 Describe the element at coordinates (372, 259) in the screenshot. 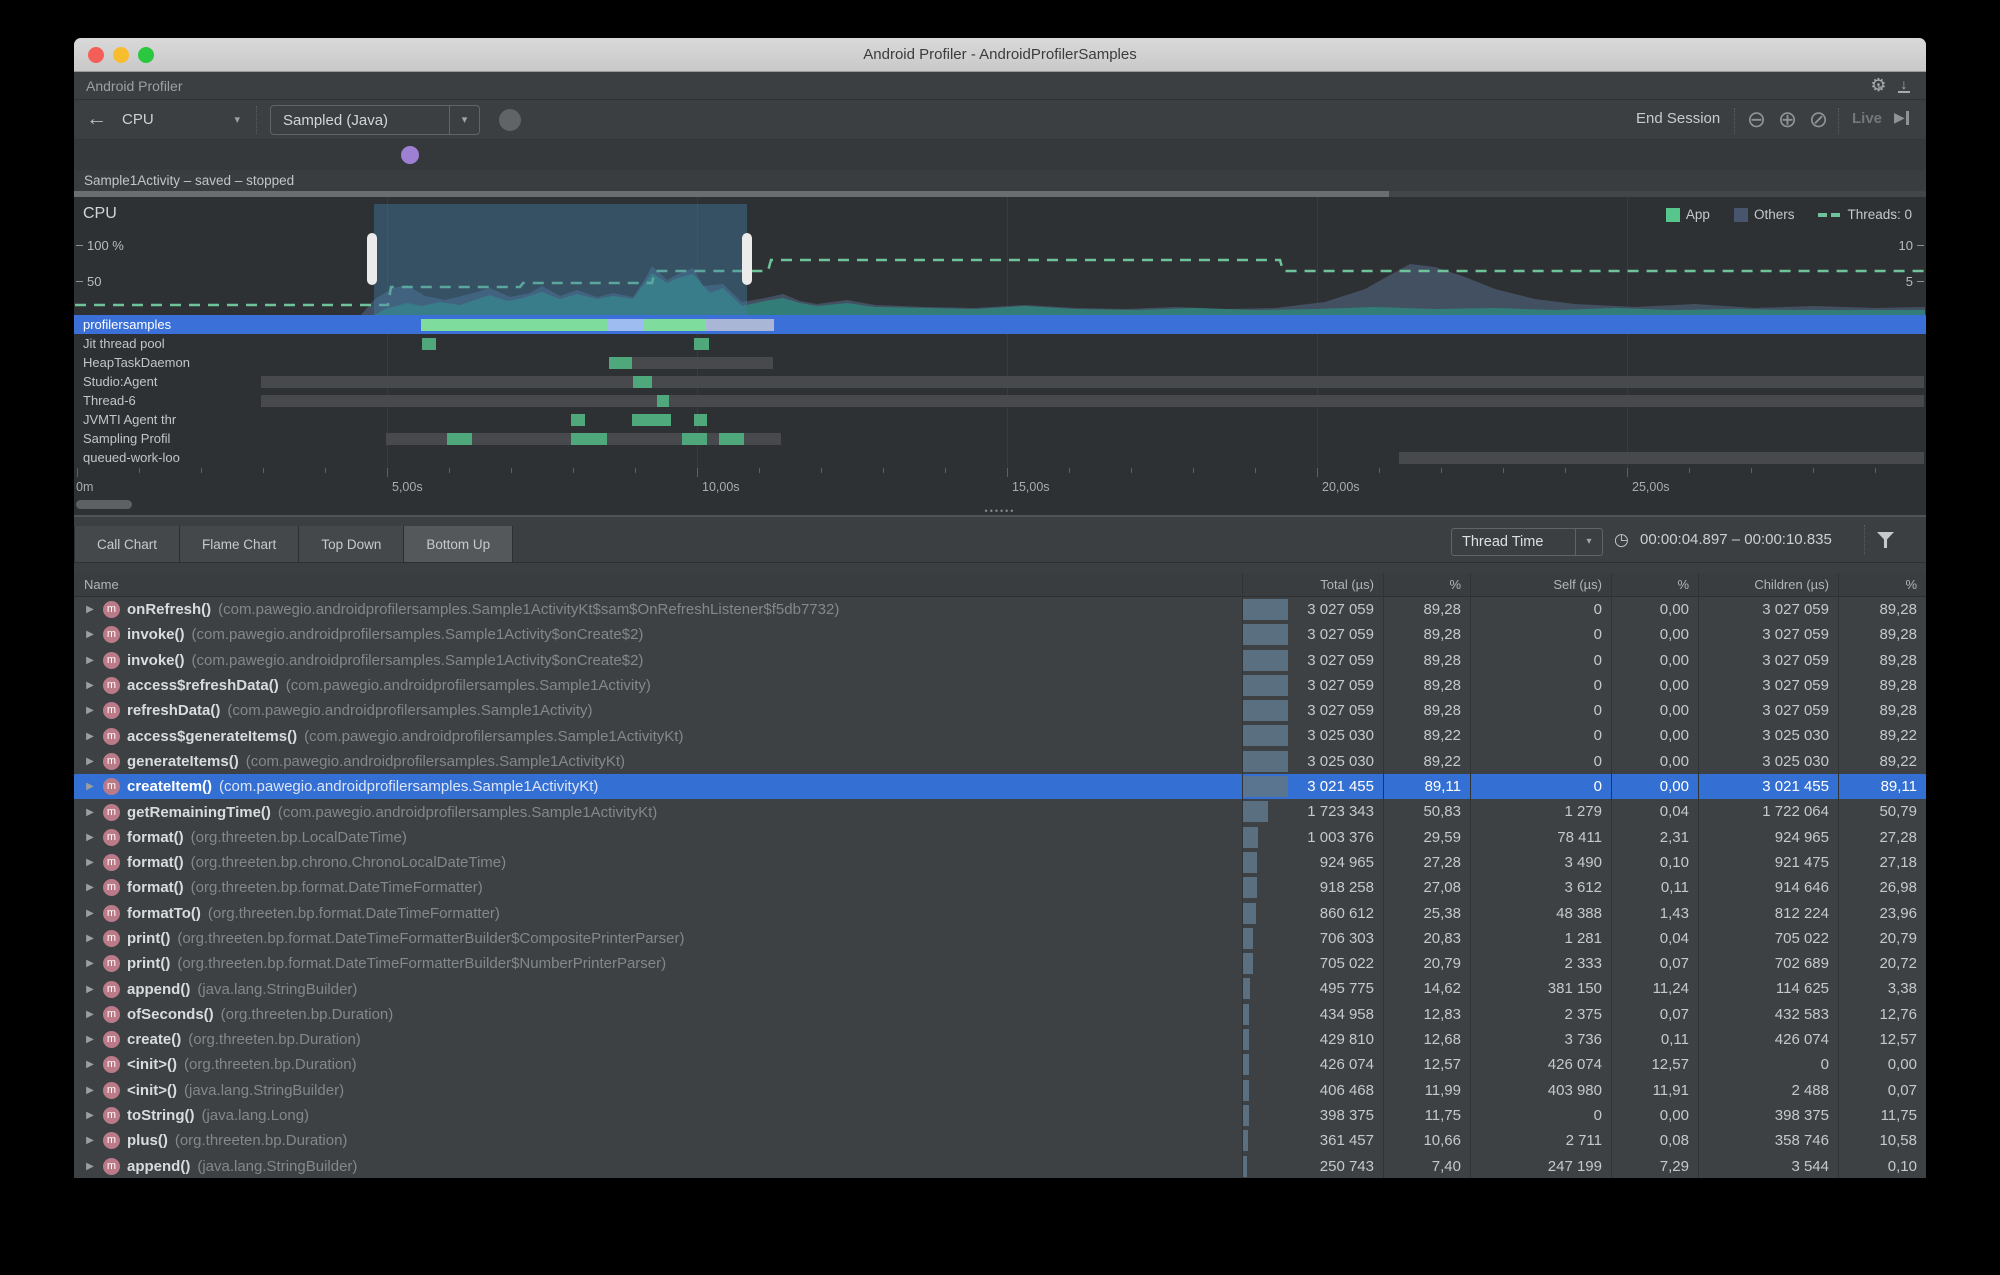

I see `selection-left-handle` at that location.